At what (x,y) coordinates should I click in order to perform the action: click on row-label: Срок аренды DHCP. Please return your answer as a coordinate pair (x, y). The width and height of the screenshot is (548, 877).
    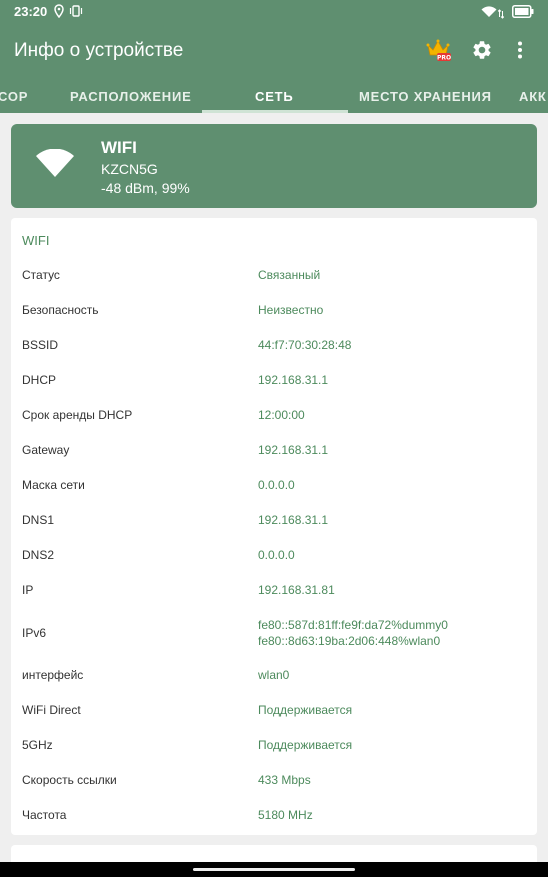
    Looking at the image, I should click on (77, 415).